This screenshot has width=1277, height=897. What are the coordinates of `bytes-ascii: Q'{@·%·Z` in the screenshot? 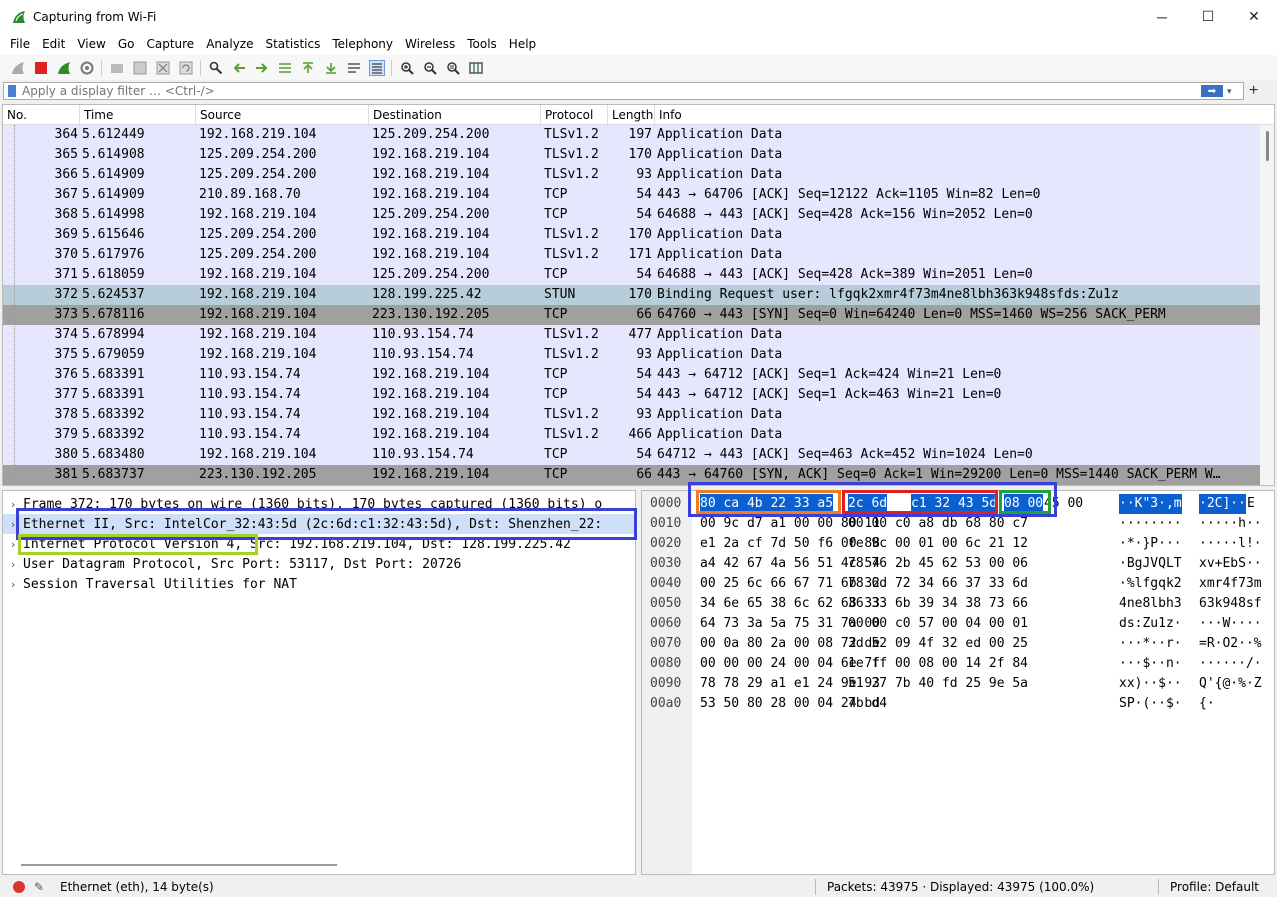 It's located at (1230, 684).